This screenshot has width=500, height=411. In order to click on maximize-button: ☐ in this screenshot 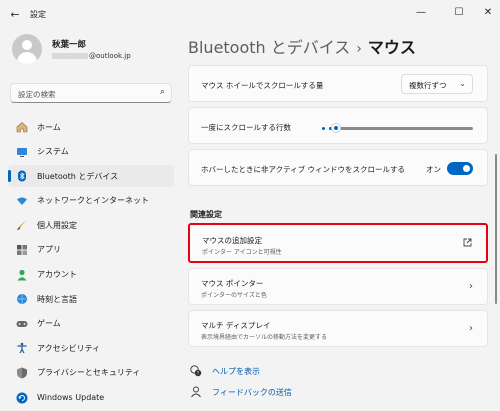, I will do `click(459, 12)`.